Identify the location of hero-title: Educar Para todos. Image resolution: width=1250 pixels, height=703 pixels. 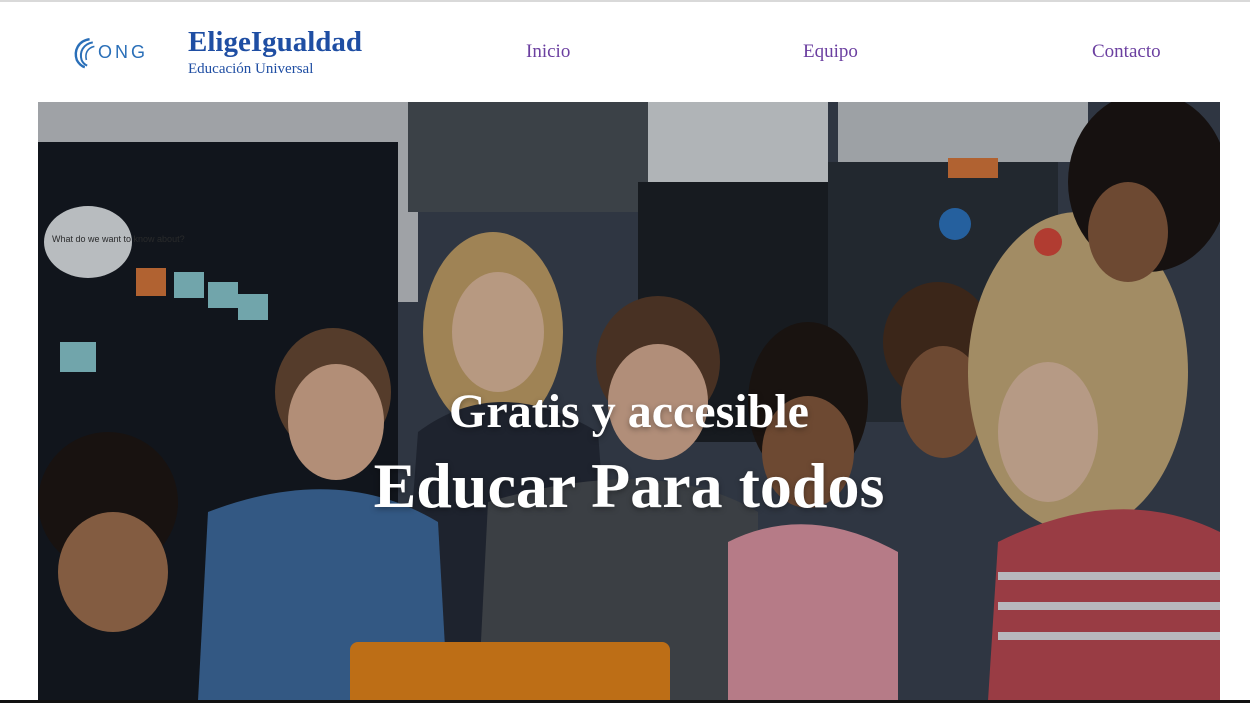
(629, 485).